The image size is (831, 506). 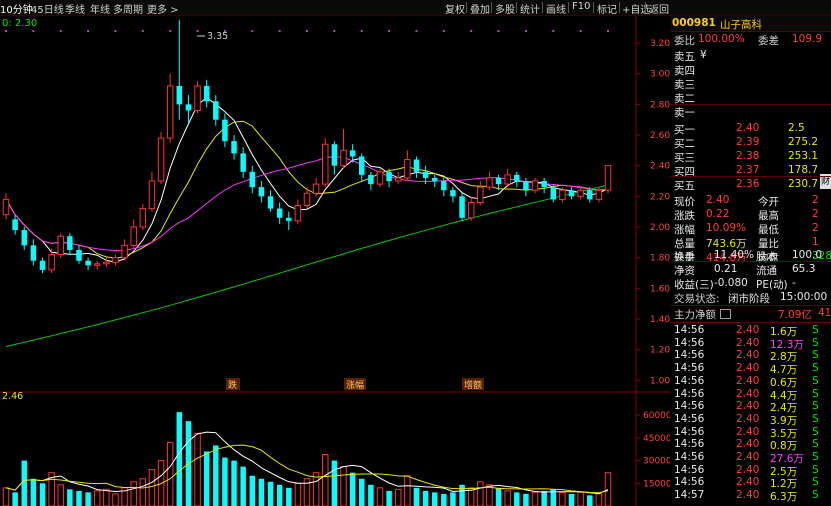 I want to click on tick-row: 14:56 2.40 1.6万 S, so click(x=750, y=331).